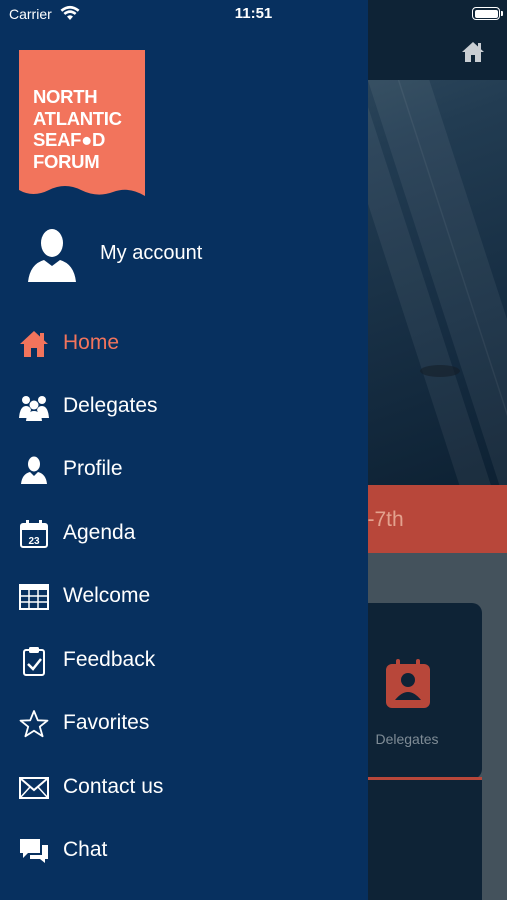 This screenshot has width=507, height=900. Describe the element at coordinates (487, 13) in the screenshot. I see `battery-icon` at that location.